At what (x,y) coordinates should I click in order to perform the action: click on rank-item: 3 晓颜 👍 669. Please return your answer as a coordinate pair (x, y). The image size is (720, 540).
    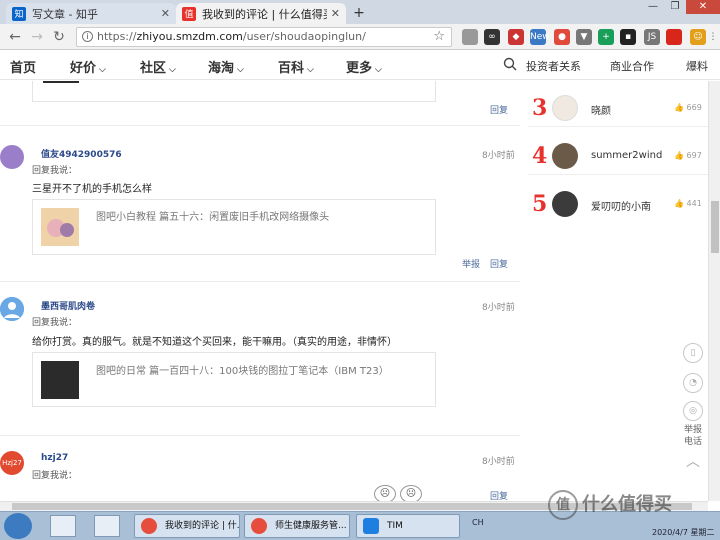
    Looking at the image, I should click on (618, 109).